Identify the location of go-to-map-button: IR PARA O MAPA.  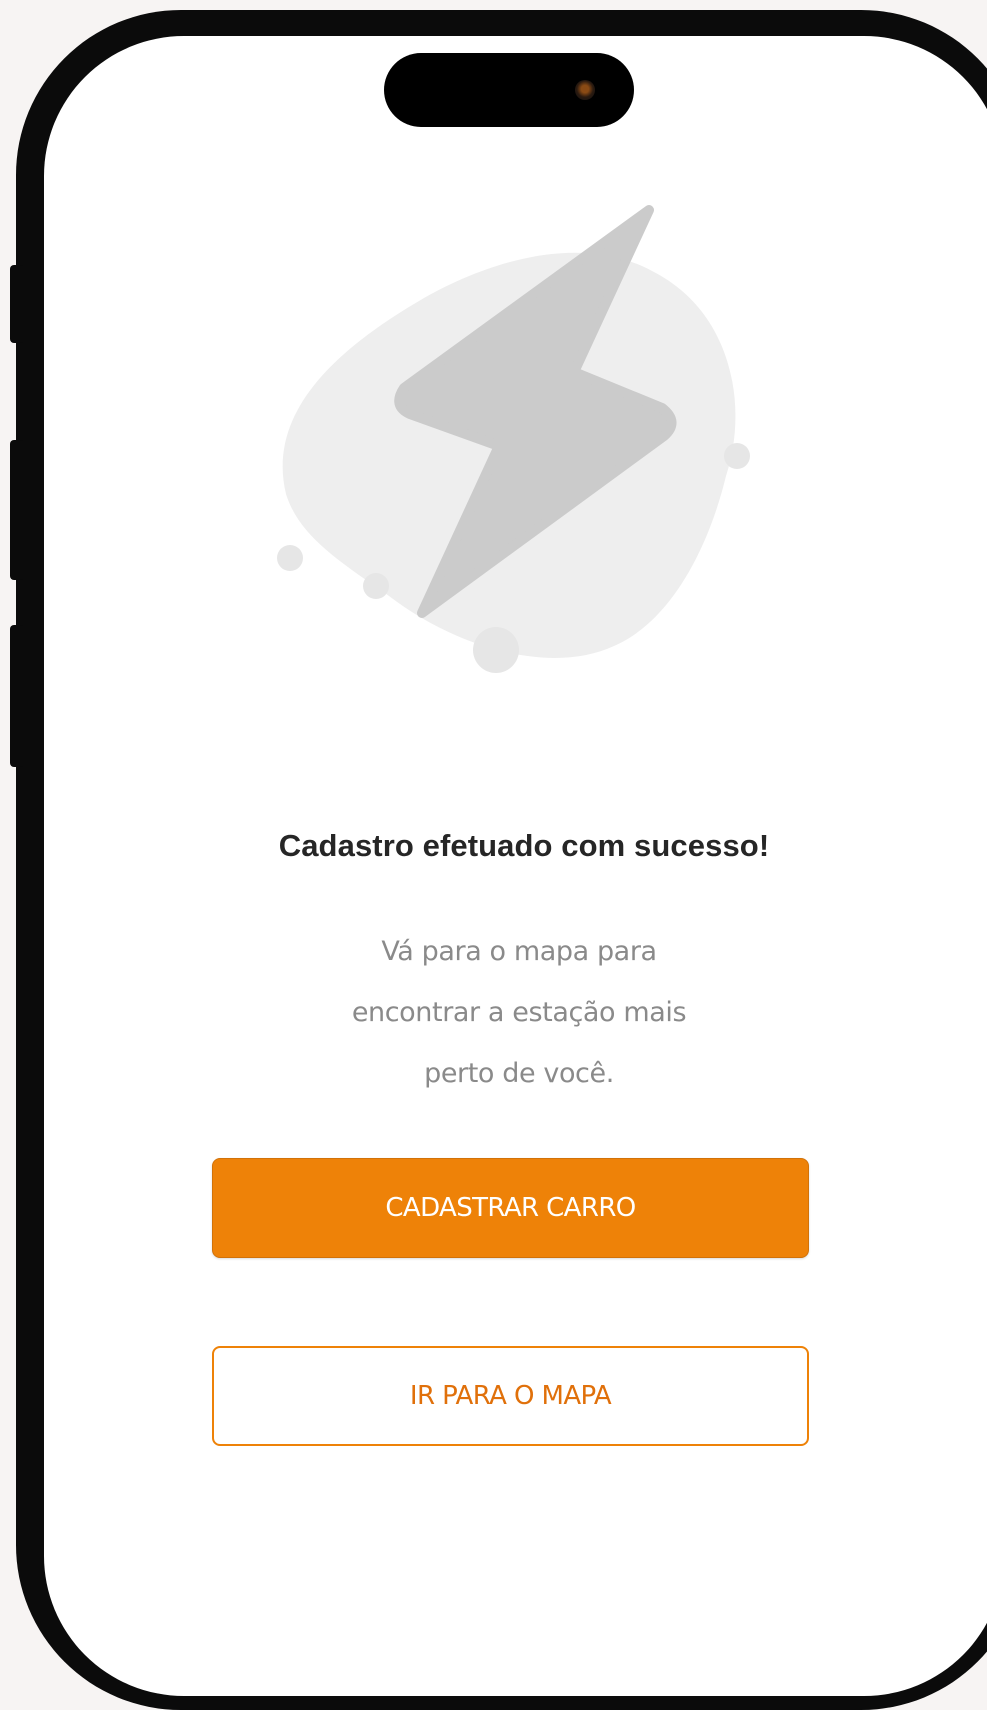
(510, 1396).